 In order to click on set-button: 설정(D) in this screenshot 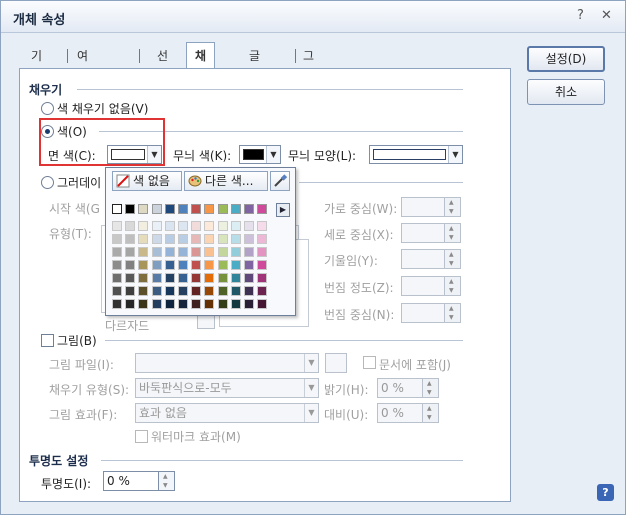, I will do `click(566, 59)`.